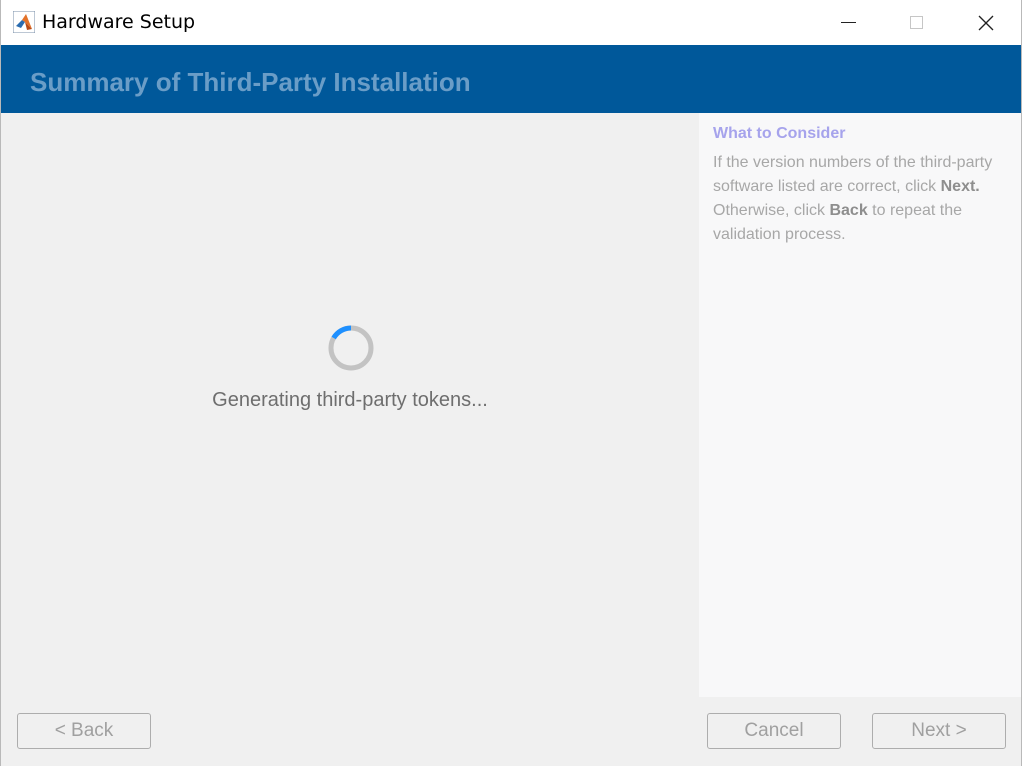  I want to click on matlab-logo-icon, so click(24, 22).